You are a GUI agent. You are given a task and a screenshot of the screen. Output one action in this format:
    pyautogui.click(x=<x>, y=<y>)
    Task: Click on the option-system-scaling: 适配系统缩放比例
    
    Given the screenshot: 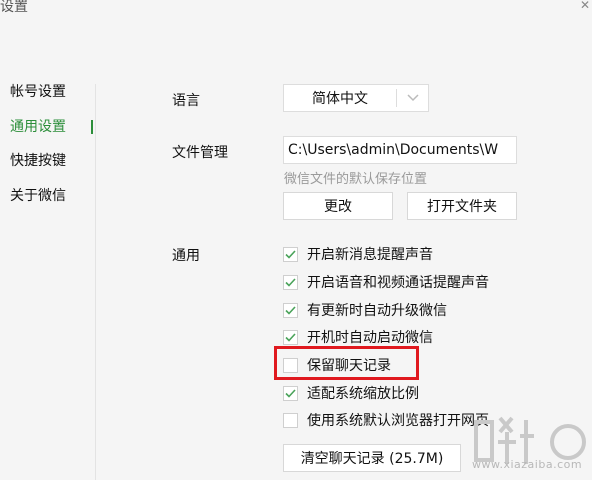 What is the action you would take?
    pyautogui.click(x=351, y=393)
    